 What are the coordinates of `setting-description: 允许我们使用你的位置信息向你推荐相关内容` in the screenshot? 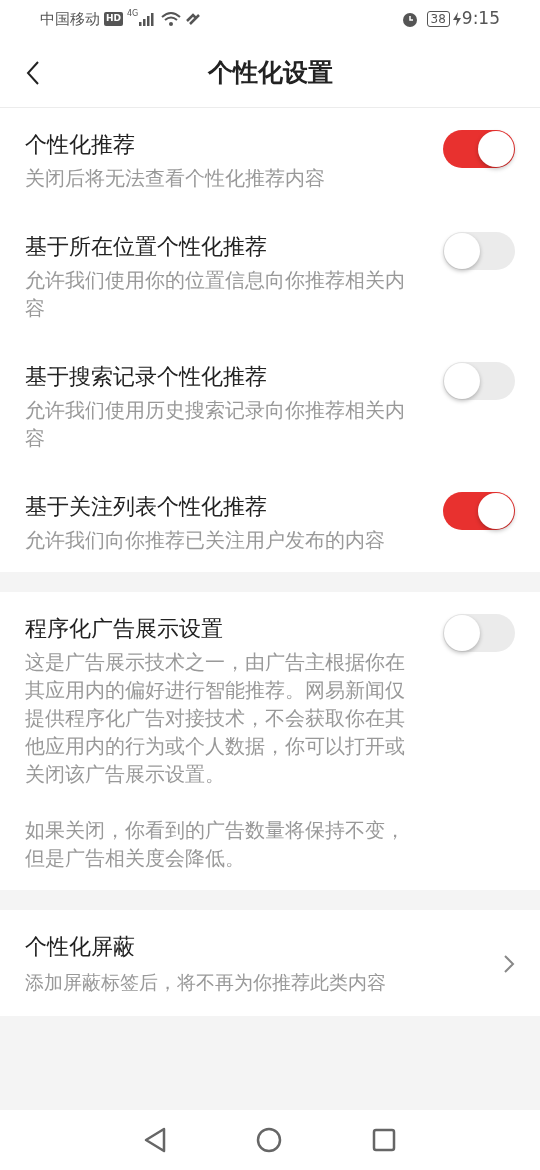 It's located at (215, 294).